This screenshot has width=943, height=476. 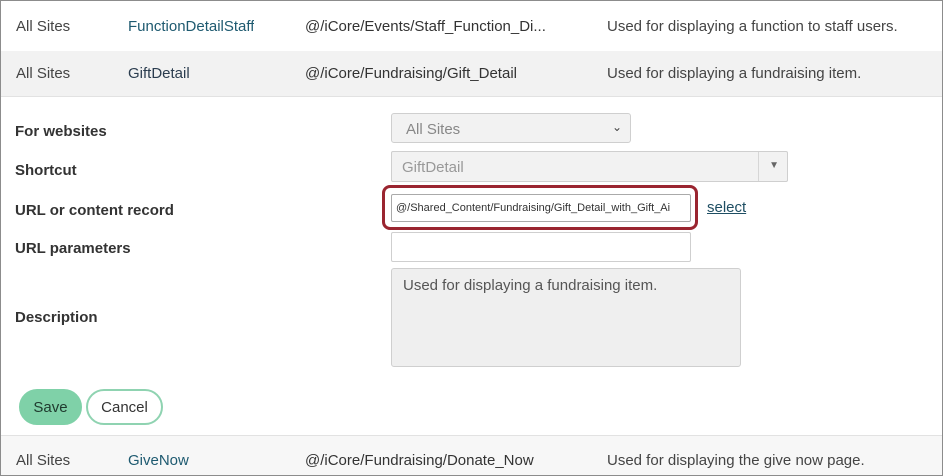 What do you see at coordinates (191, 26) in the screenshot?
I see `row-shortcut-link: FunctionDetailStaff` at bounding box center [191, 26].